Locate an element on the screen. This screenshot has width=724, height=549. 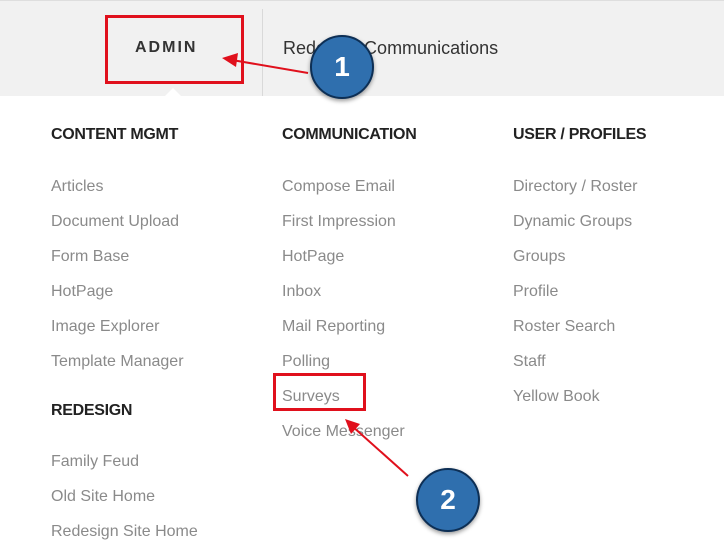
menu-item-redesign-site-home: Redesign Site Home is located at coordinates (124, 531).